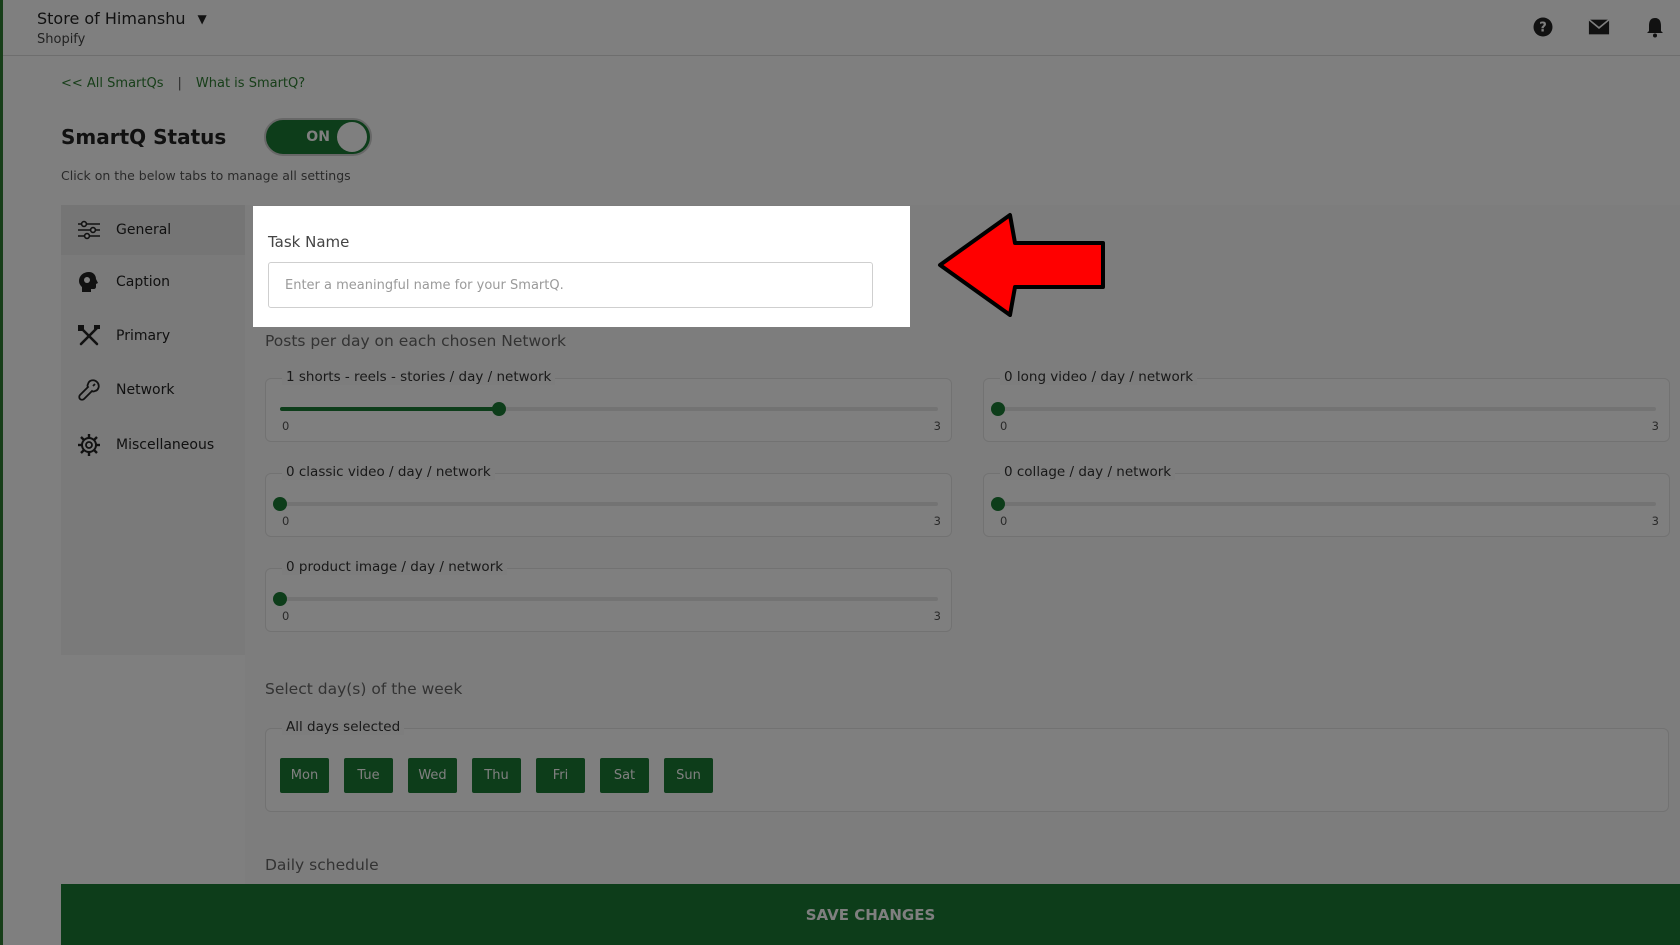 Image resolution: width=1680 pixels, height=945 pixels. I want to click on slider-long-video: 0 long video / day / network 0 3, so click(1326, 405).